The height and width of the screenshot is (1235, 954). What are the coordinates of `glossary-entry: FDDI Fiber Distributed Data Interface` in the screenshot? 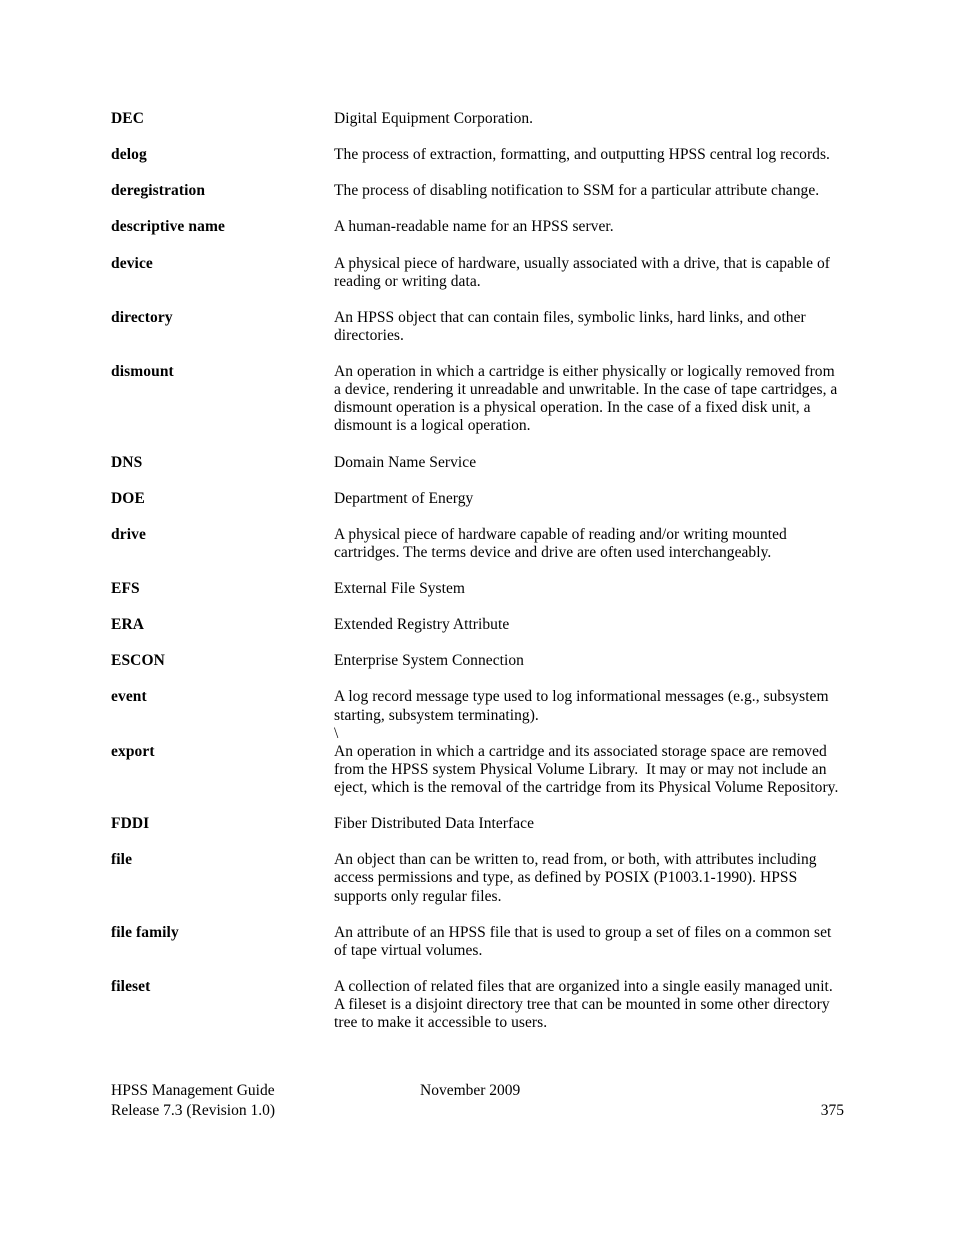 It's located at (480, 833).